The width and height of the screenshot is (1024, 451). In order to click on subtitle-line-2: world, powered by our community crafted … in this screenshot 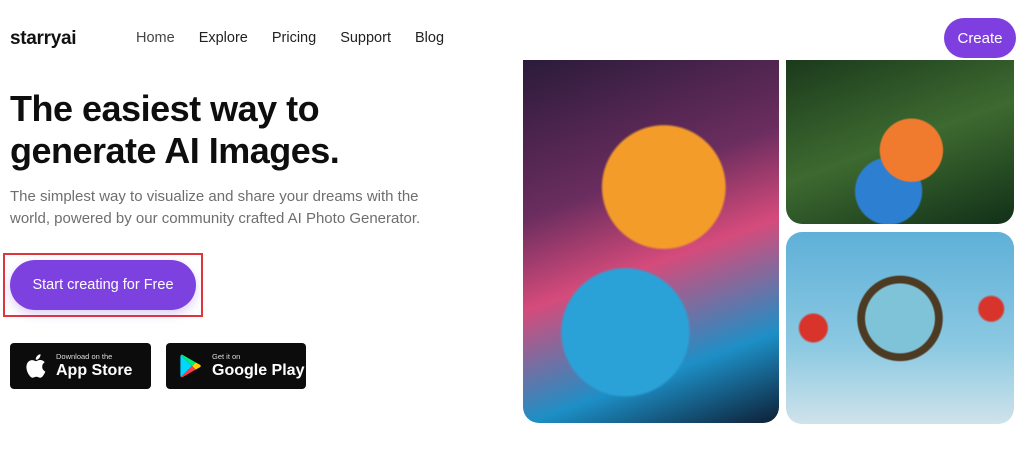, I will do `click(215, 218)`.